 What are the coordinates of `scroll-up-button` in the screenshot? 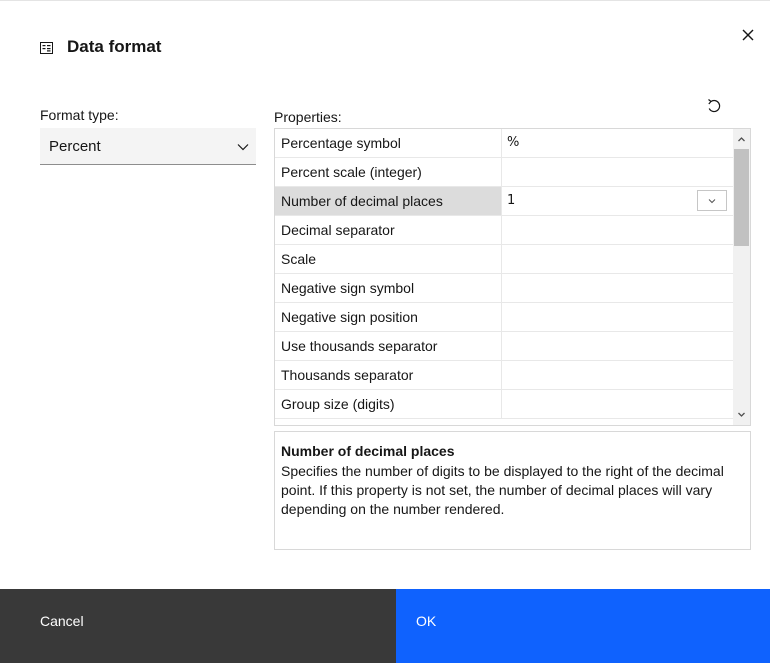 It's located at (741, 139).